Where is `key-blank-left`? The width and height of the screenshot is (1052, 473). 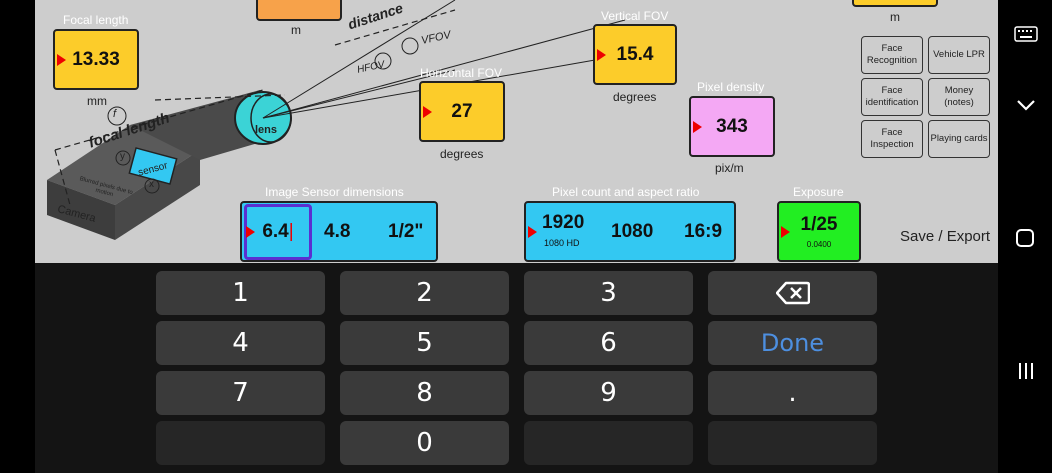 key-blank-left is located at coordinates (240, 443).